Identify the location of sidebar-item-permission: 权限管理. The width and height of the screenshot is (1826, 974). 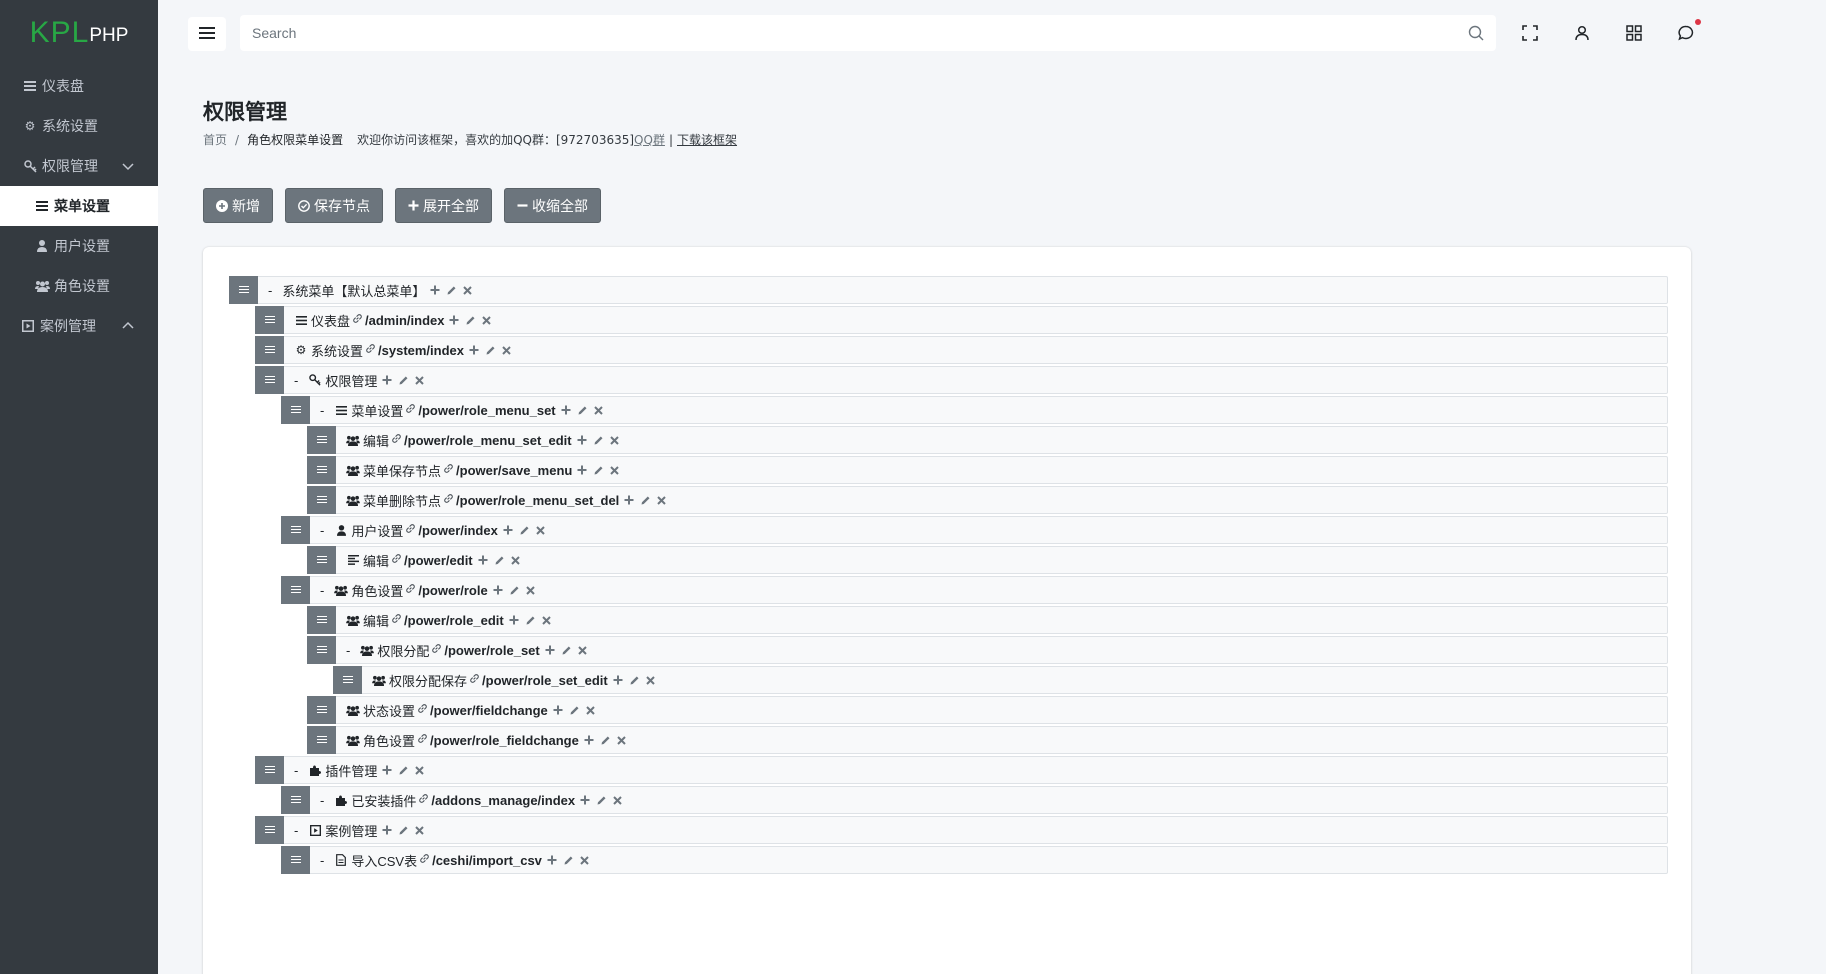
(79, 166).